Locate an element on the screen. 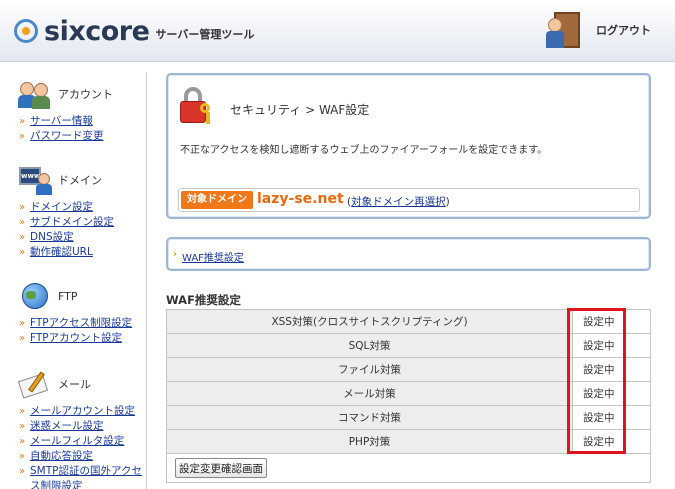 This screenshot has width=675, height=489. sidebar-section-title: アカウント is located at coordinates (85, 94).